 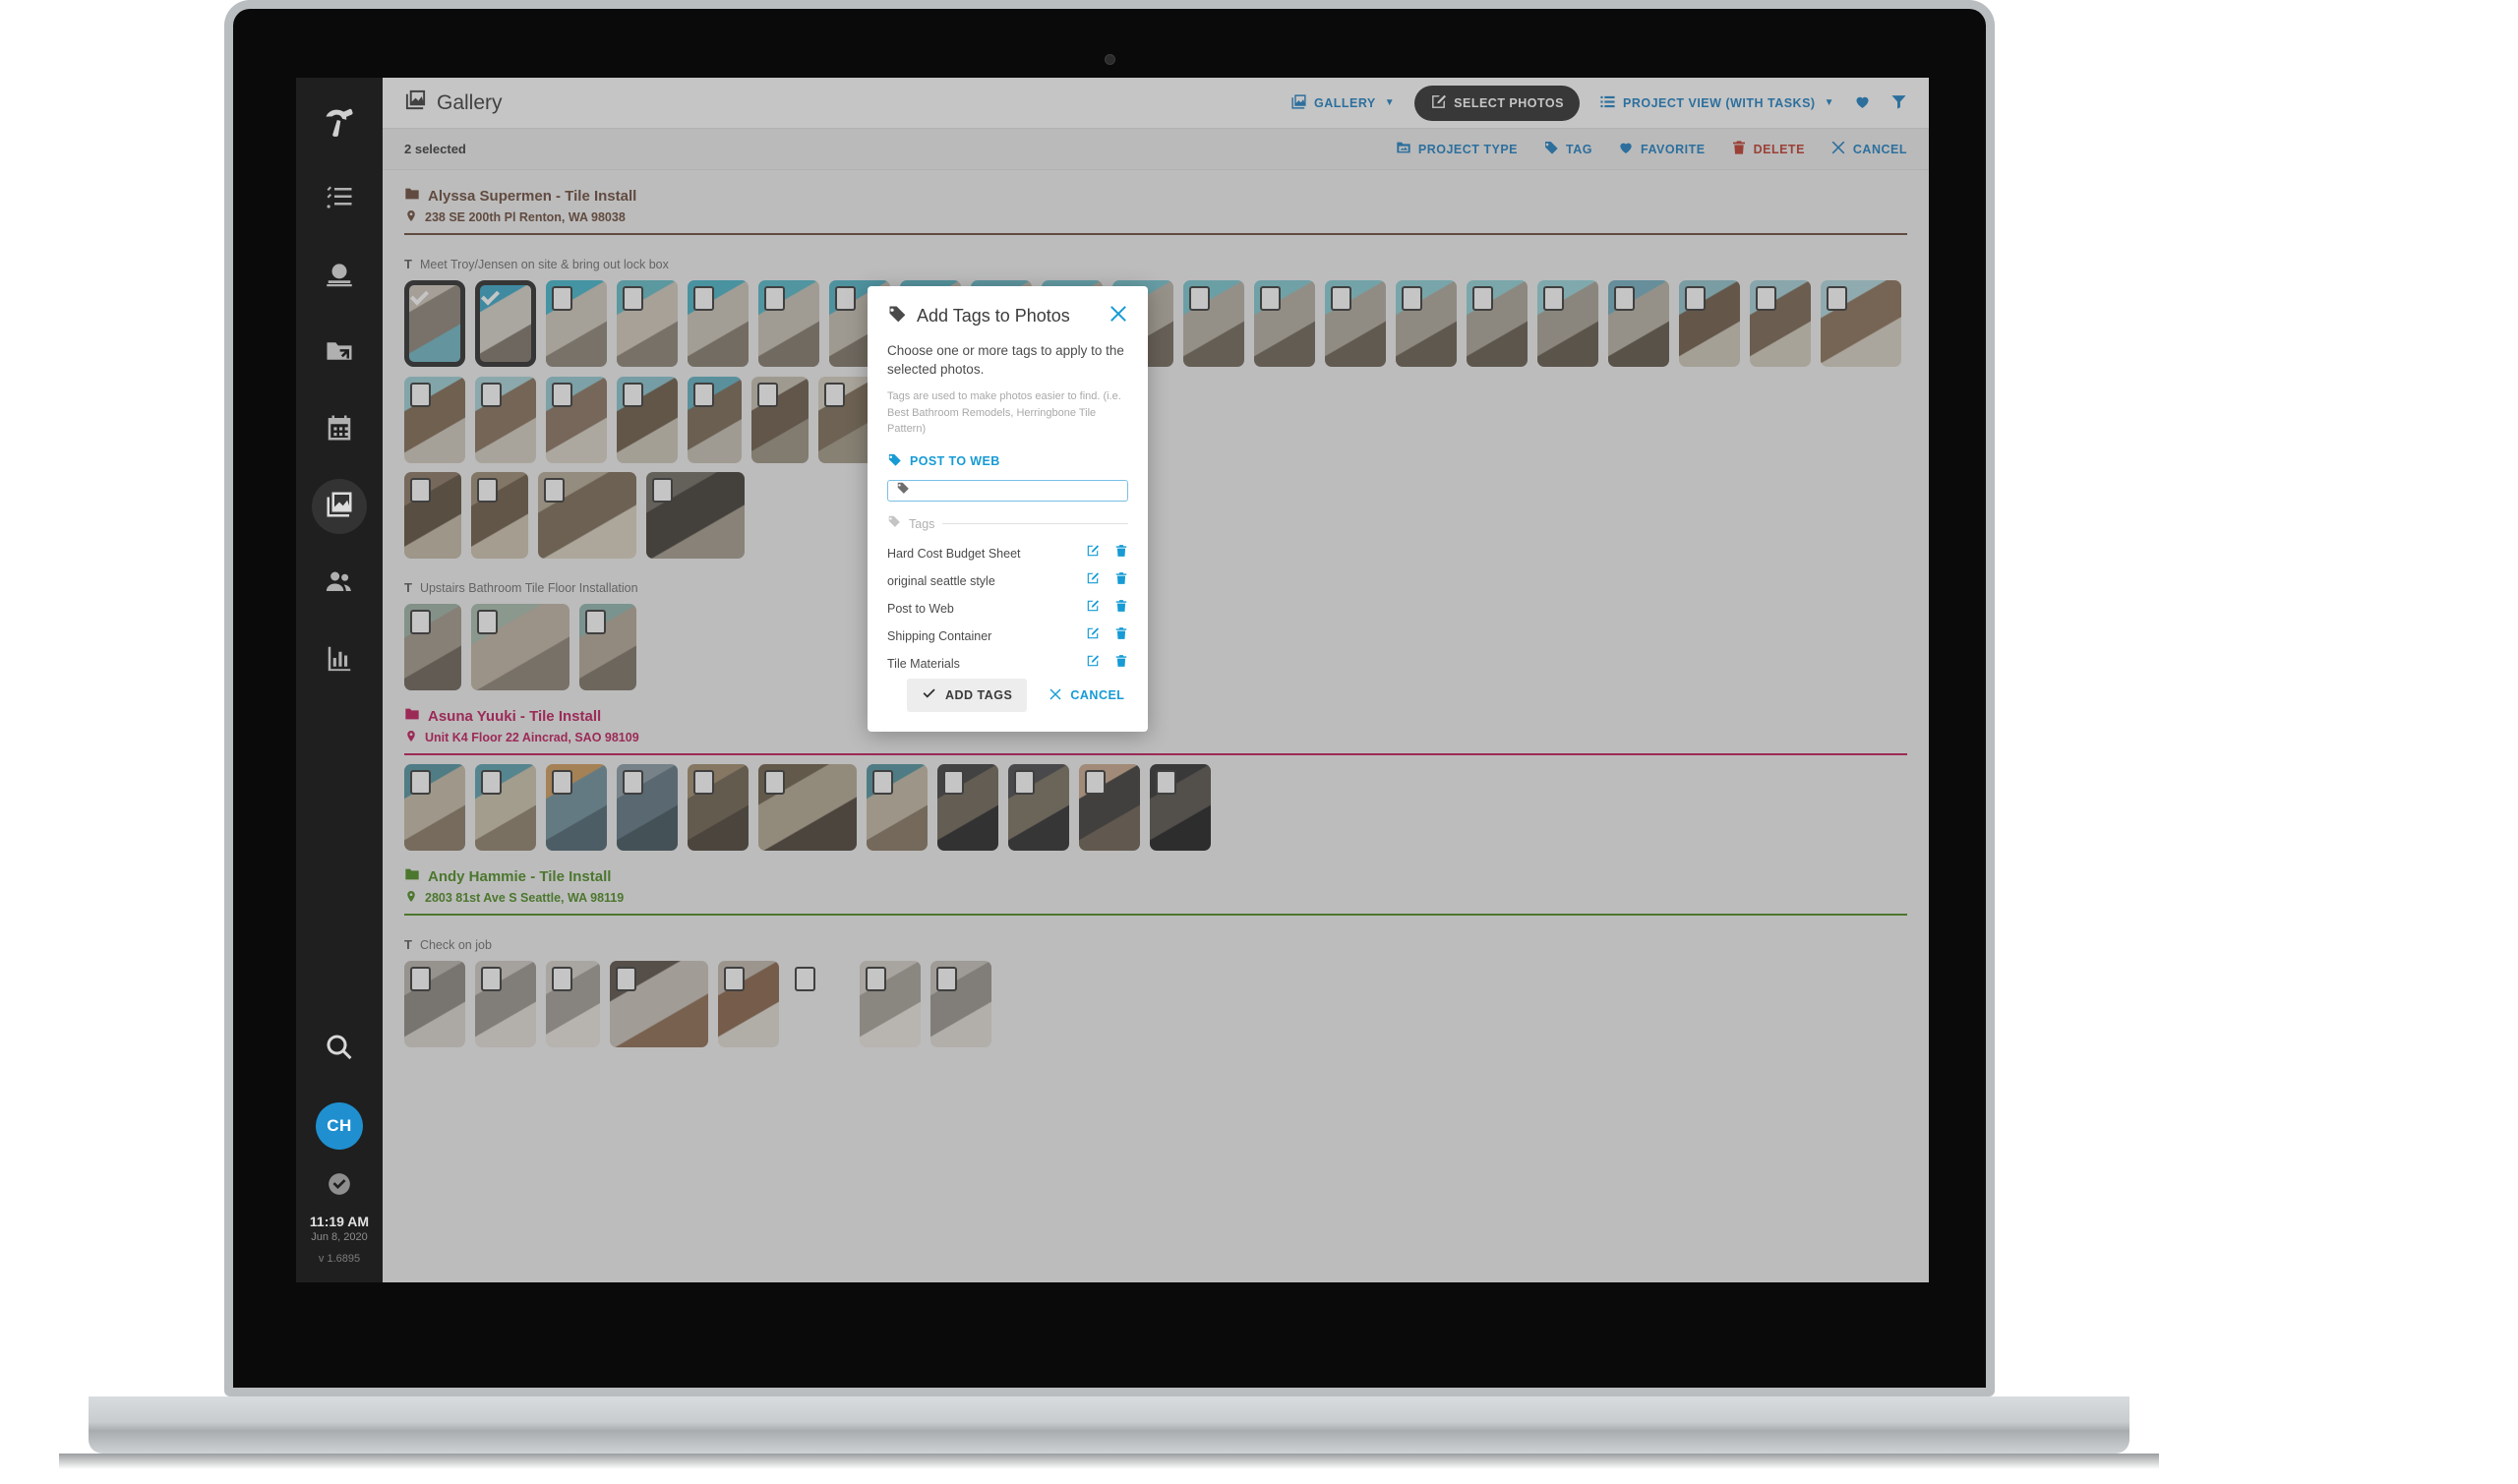 I want to click on sidebar-item-checklist, so click(x=339, y=200).